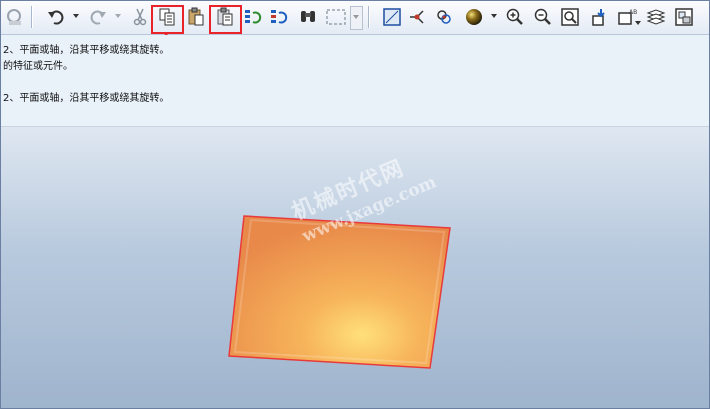 This screenshot has height=409, width=710. What do you see at coordinates (253, 17) in the screenshot?
I see `regen-icon` at bounding box center [253, 17].